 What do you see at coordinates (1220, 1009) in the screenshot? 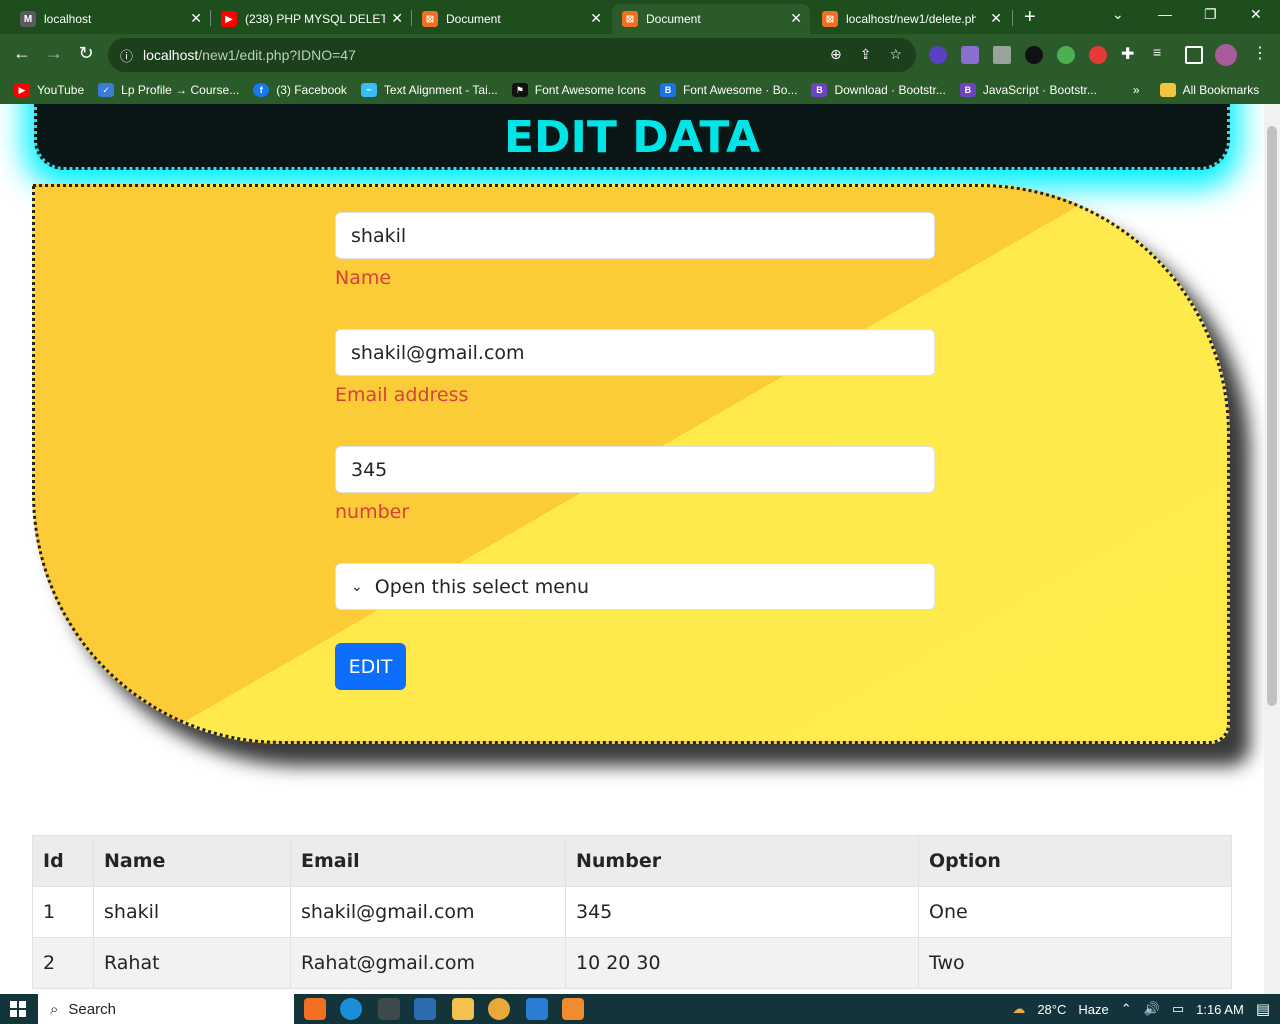
I see `clock-time: 1:16 AM` at bounding box center [1220, 1009].